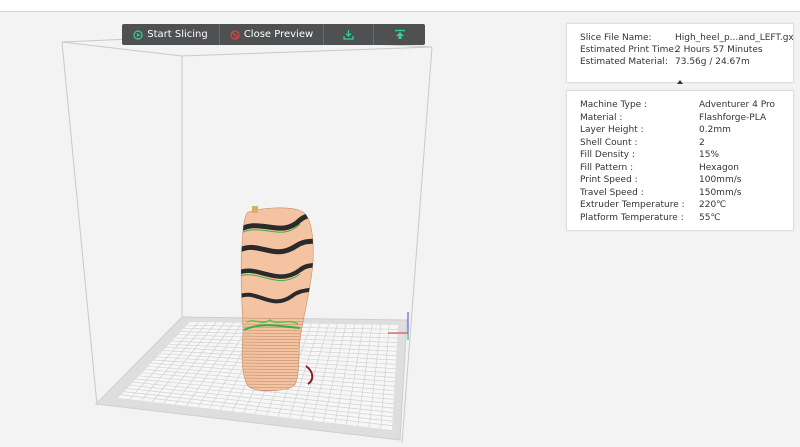  Describe the element at coordinates (607, 155) in the screenshot. I see `setting-label: Fill Density :` at that location.